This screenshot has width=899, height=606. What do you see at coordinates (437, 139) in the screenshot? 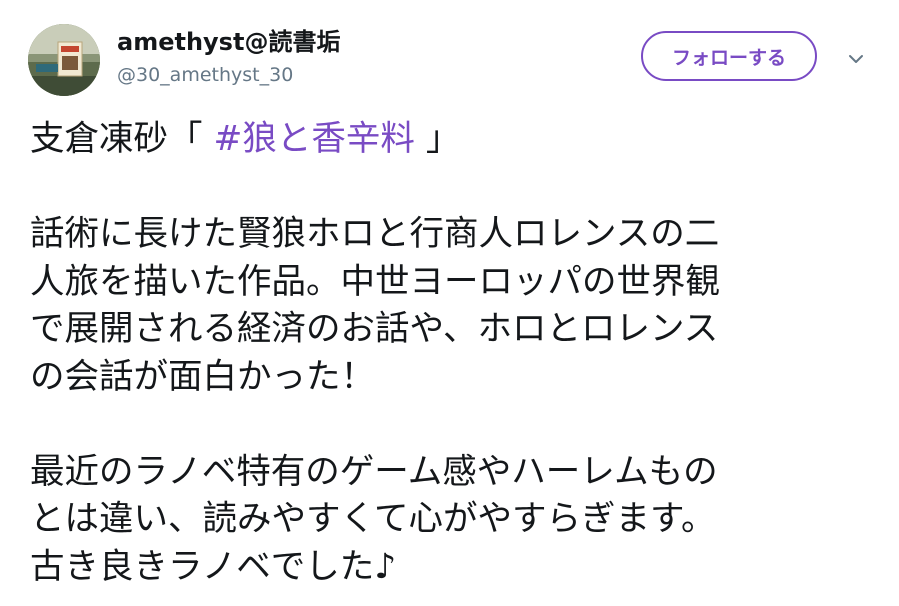
I see `tweet-text-segment: 」` at bounding box center [437, 139].